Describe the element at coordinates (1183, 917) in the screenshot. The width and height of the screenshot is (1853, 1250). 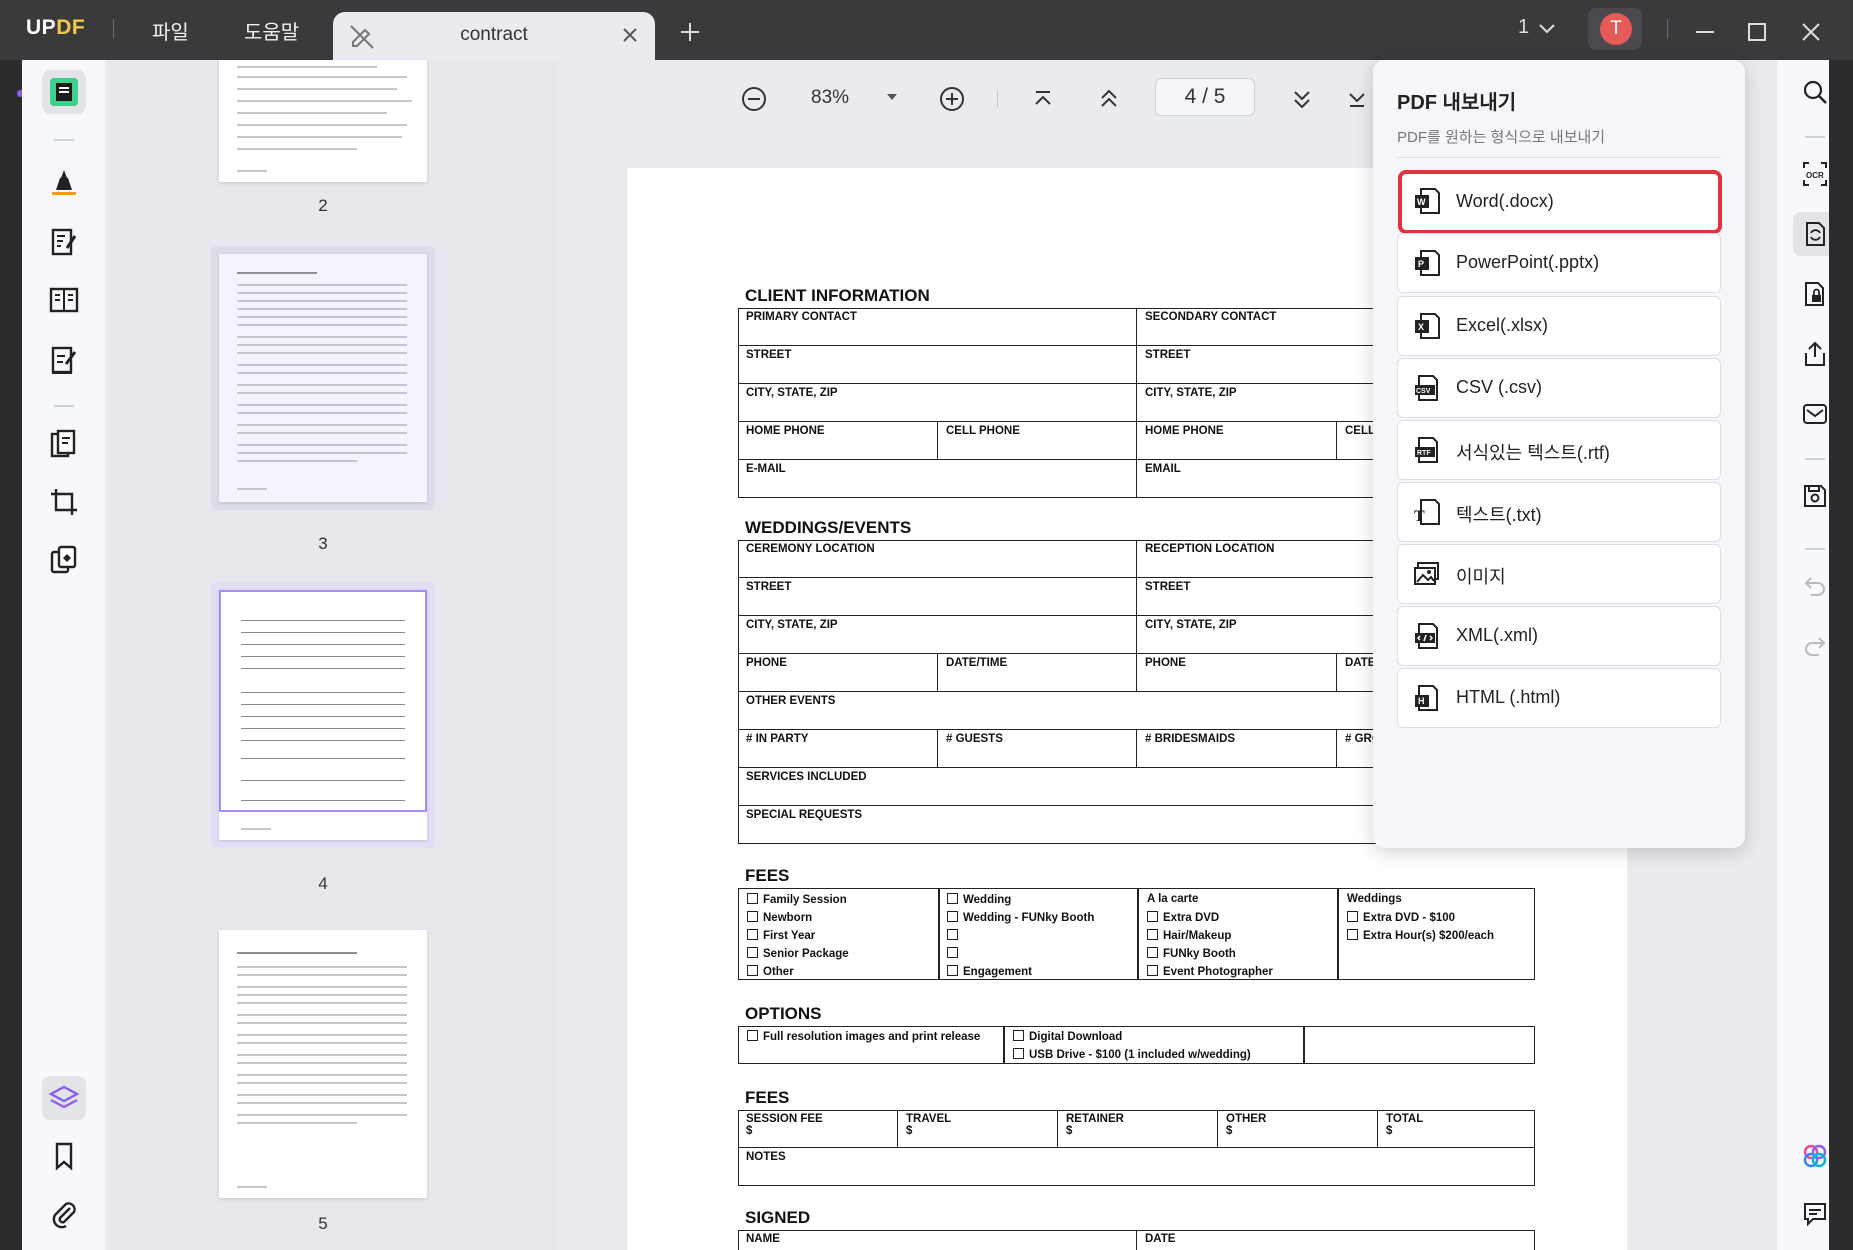
I see `checkbox-extra-dvd: Extra DVD` at that location.